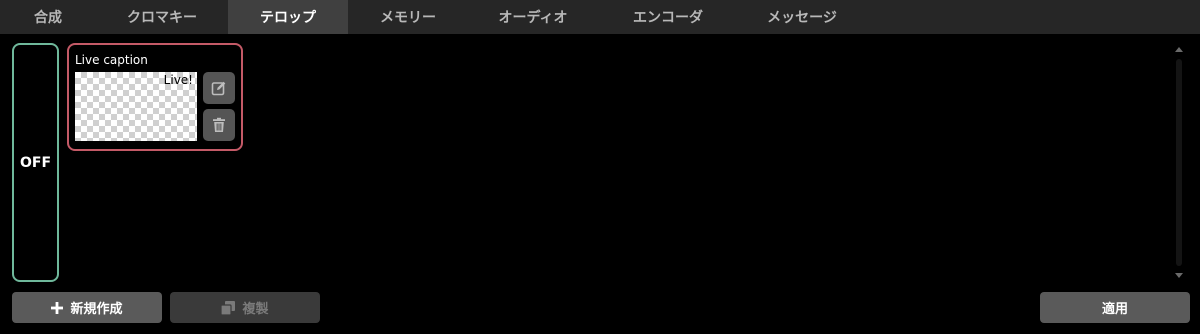  What do you see at coordinates (96, 309) in the screenshot?
I see `new-caption-label: 新規作成` at bounding box center [96, 309].